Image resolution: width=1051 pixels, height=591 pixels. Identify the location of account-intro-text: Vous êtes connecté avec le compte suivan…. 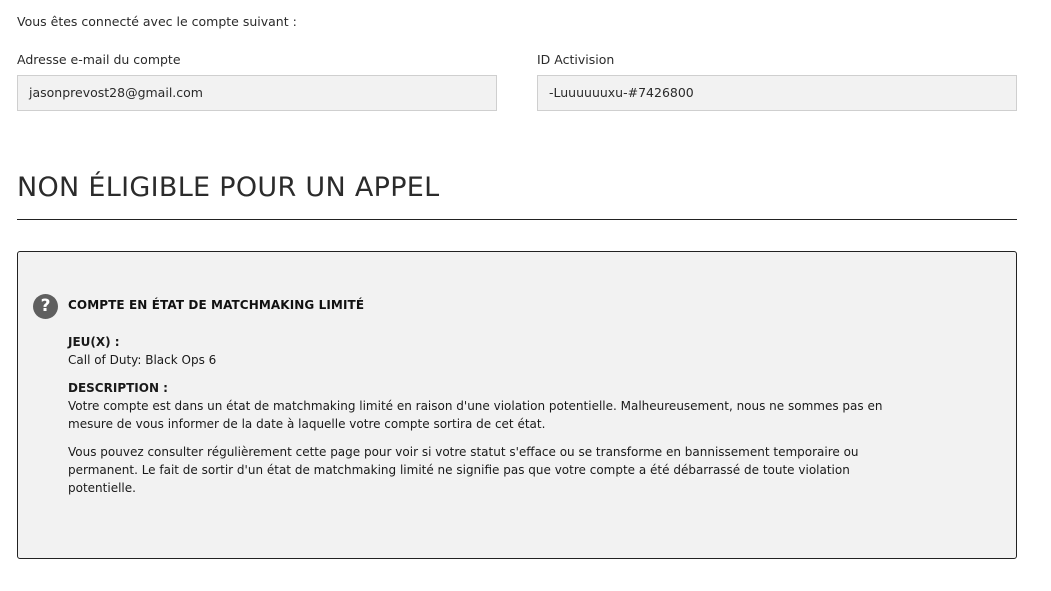
(157, 21).